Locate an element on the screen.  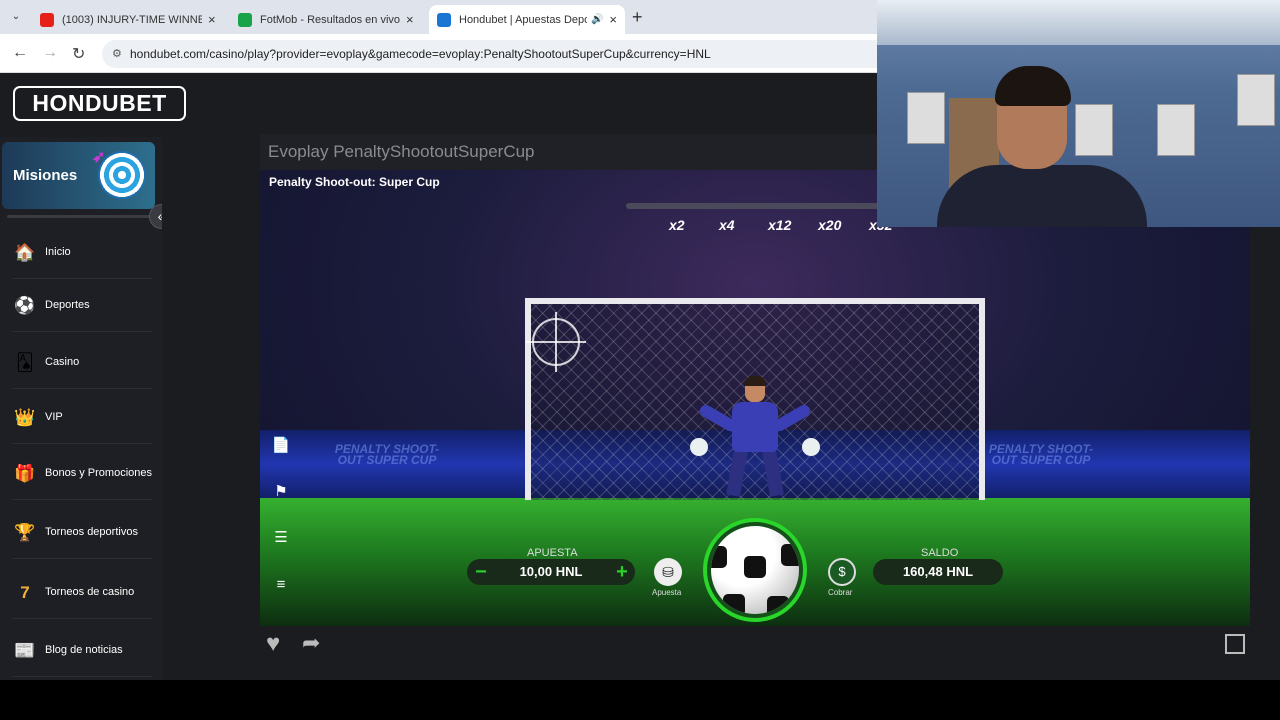
sidebar-item-torneos-deportivos: 🏆 Torneos deportivos is located at coordinates (82, 533).